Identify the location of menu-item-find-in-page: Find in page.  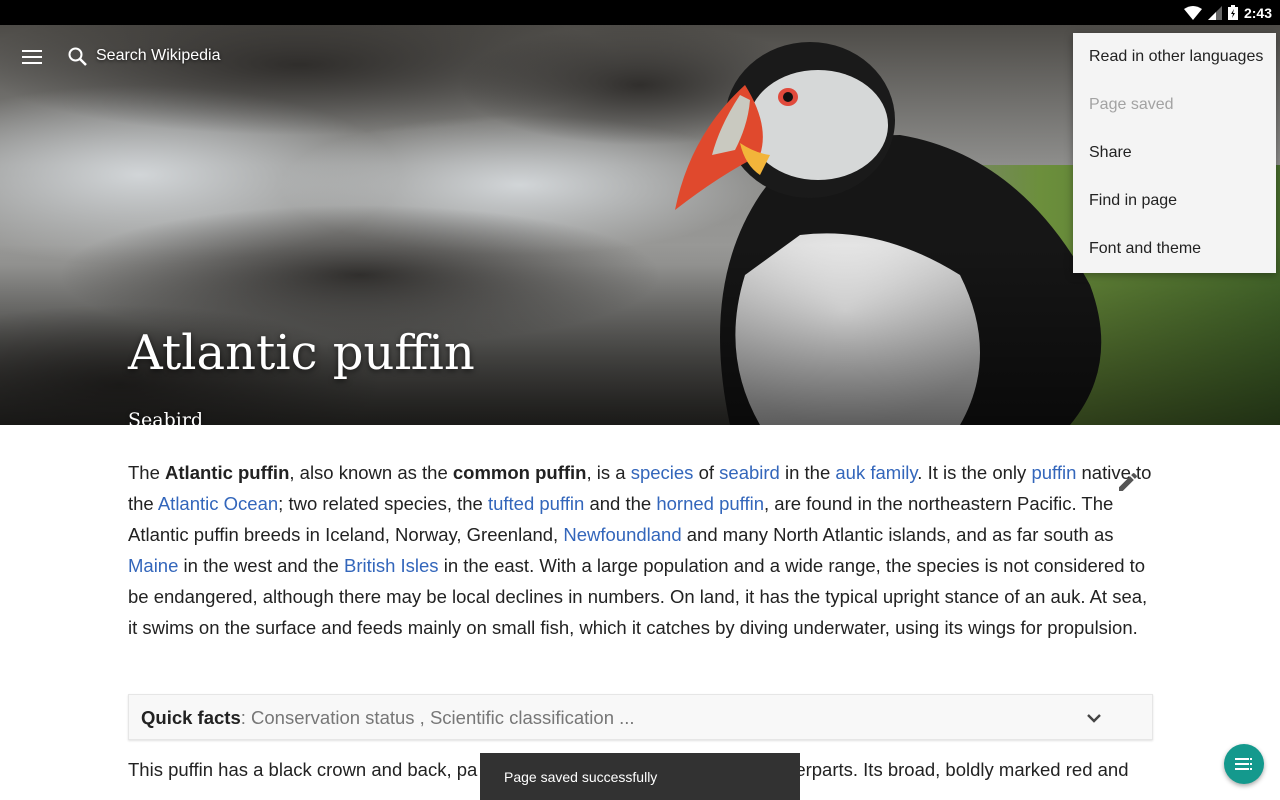
(1174, 201).